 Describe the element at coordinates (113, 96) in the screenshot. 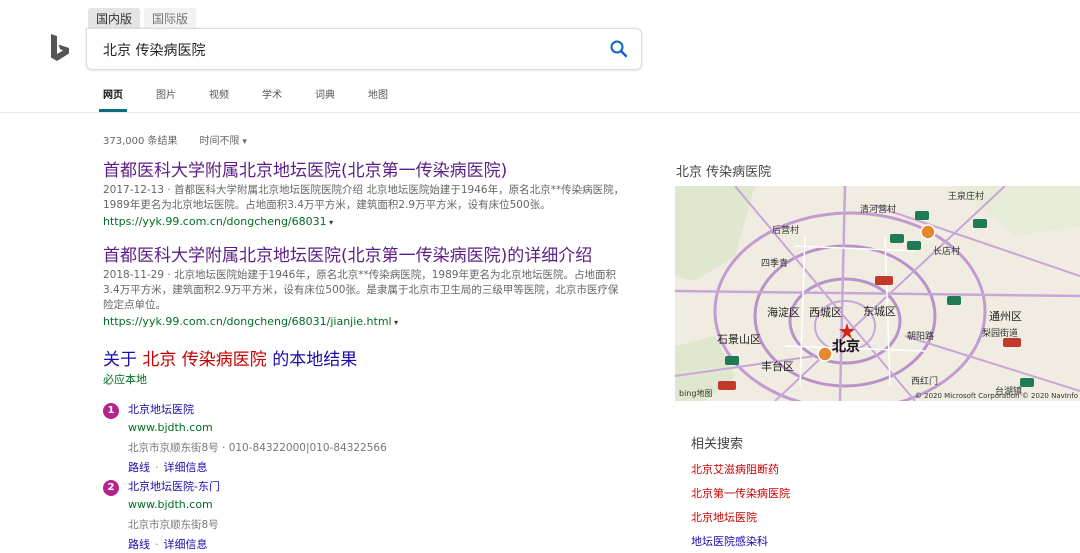

I see `nav-web: 网页` at that location.